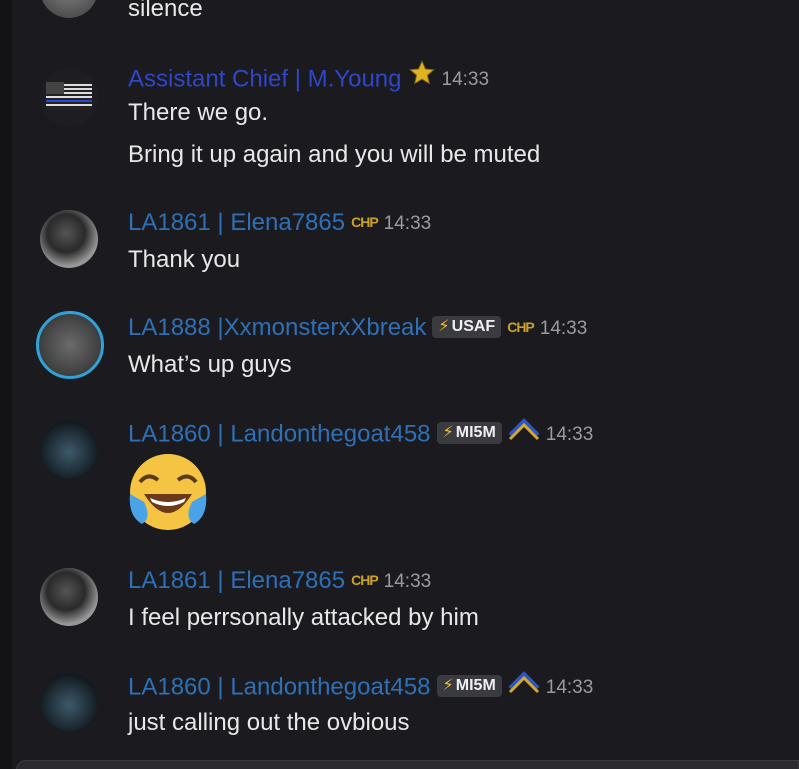 The image size is (799, 769). What do you see at coordinates (269, 722) in the screenshot?
I see `message-text: just calling out the ovbious` at bounding box center [269, 722].